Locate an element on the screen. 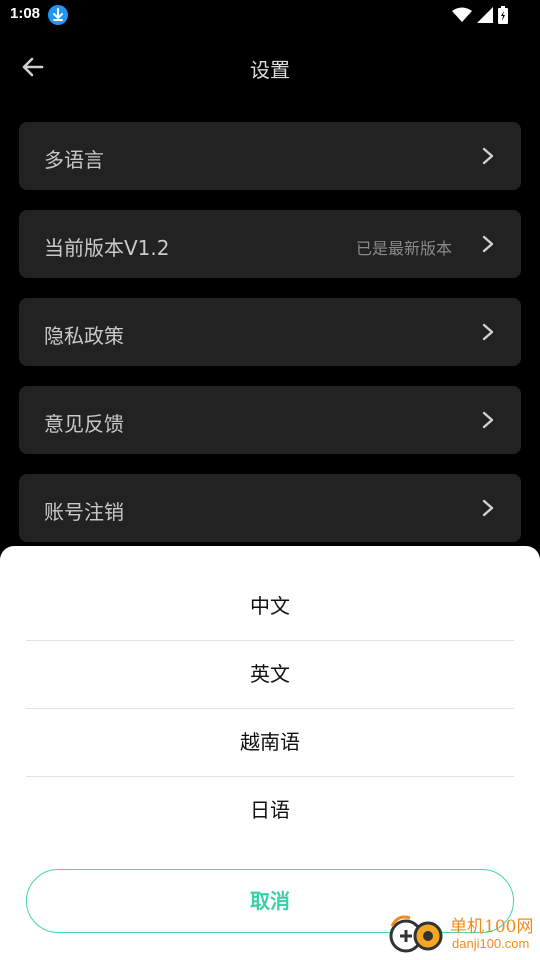 This screenshot has width=540, height=960. settings-item-language: 多语言 is located at coordinates (270, 156).